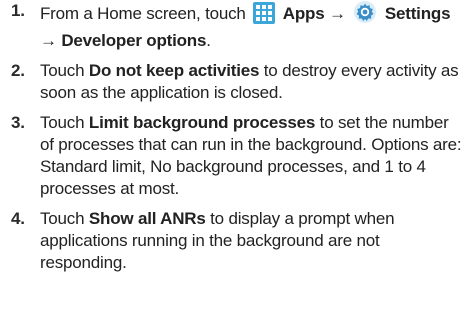 This screenshot has height=331, width=472. Describe the element at coordinates (18, 122) in the screenshot. I see `step-number: 3.` at that location.